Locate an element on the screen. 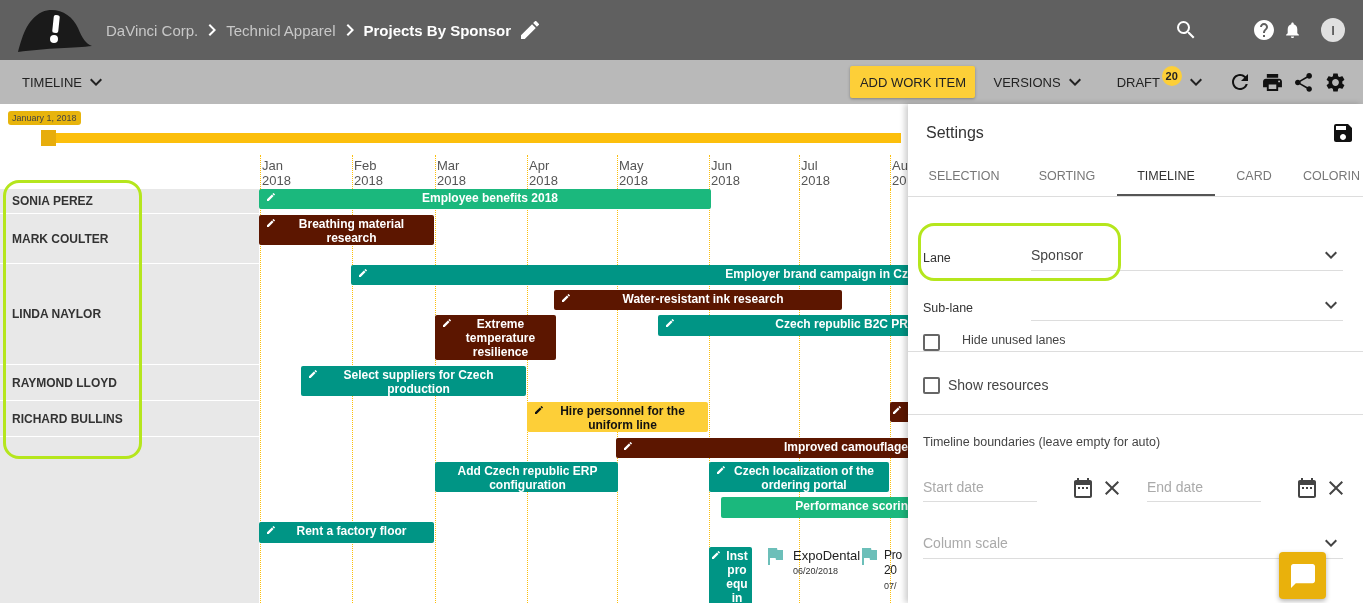 This screenshot has height=603, width=1363. milestone-date: 06/20/2018 is located at coordinates (816, 571).